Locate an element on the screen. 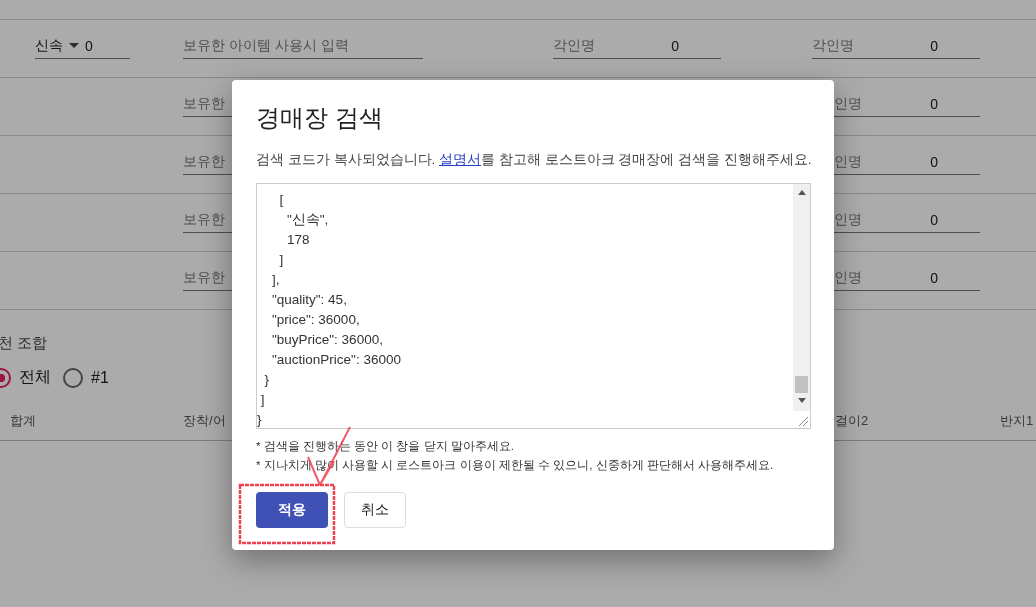 The image size is (1036, 607). dialog-description: 검색 코드가 복사되었습니다. 설명서 를 참고해 로스트아크 경매장에 검색을 진행해주세요. is located at coordinates (534, 160).